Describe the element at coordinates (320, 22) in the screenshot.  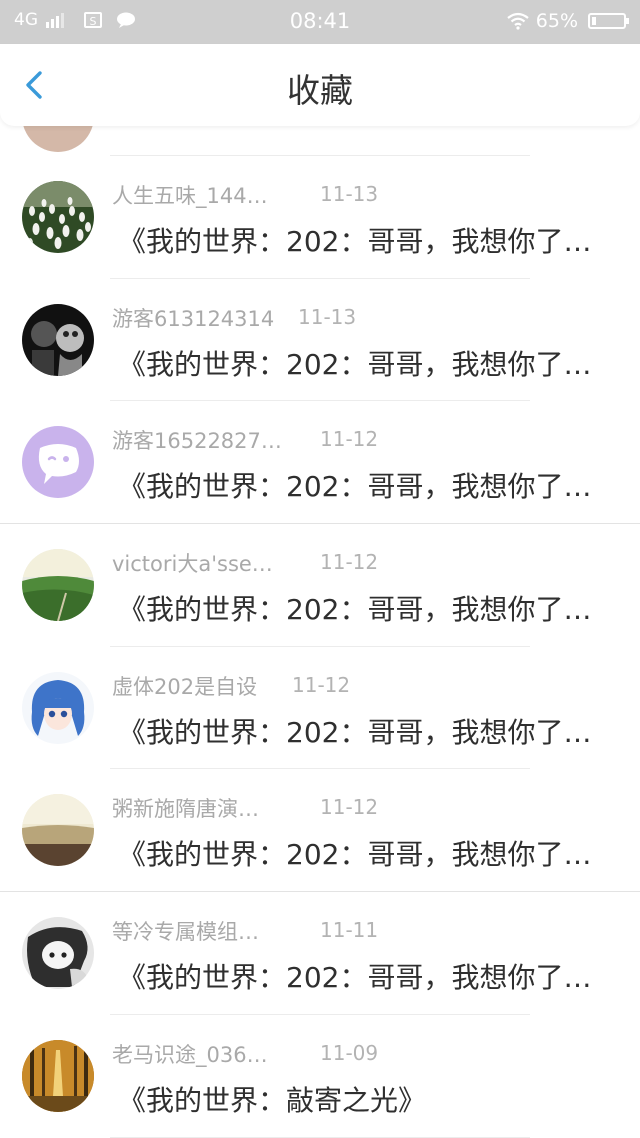
I see `status-bar: 4G S 08:41 65%` at that location.